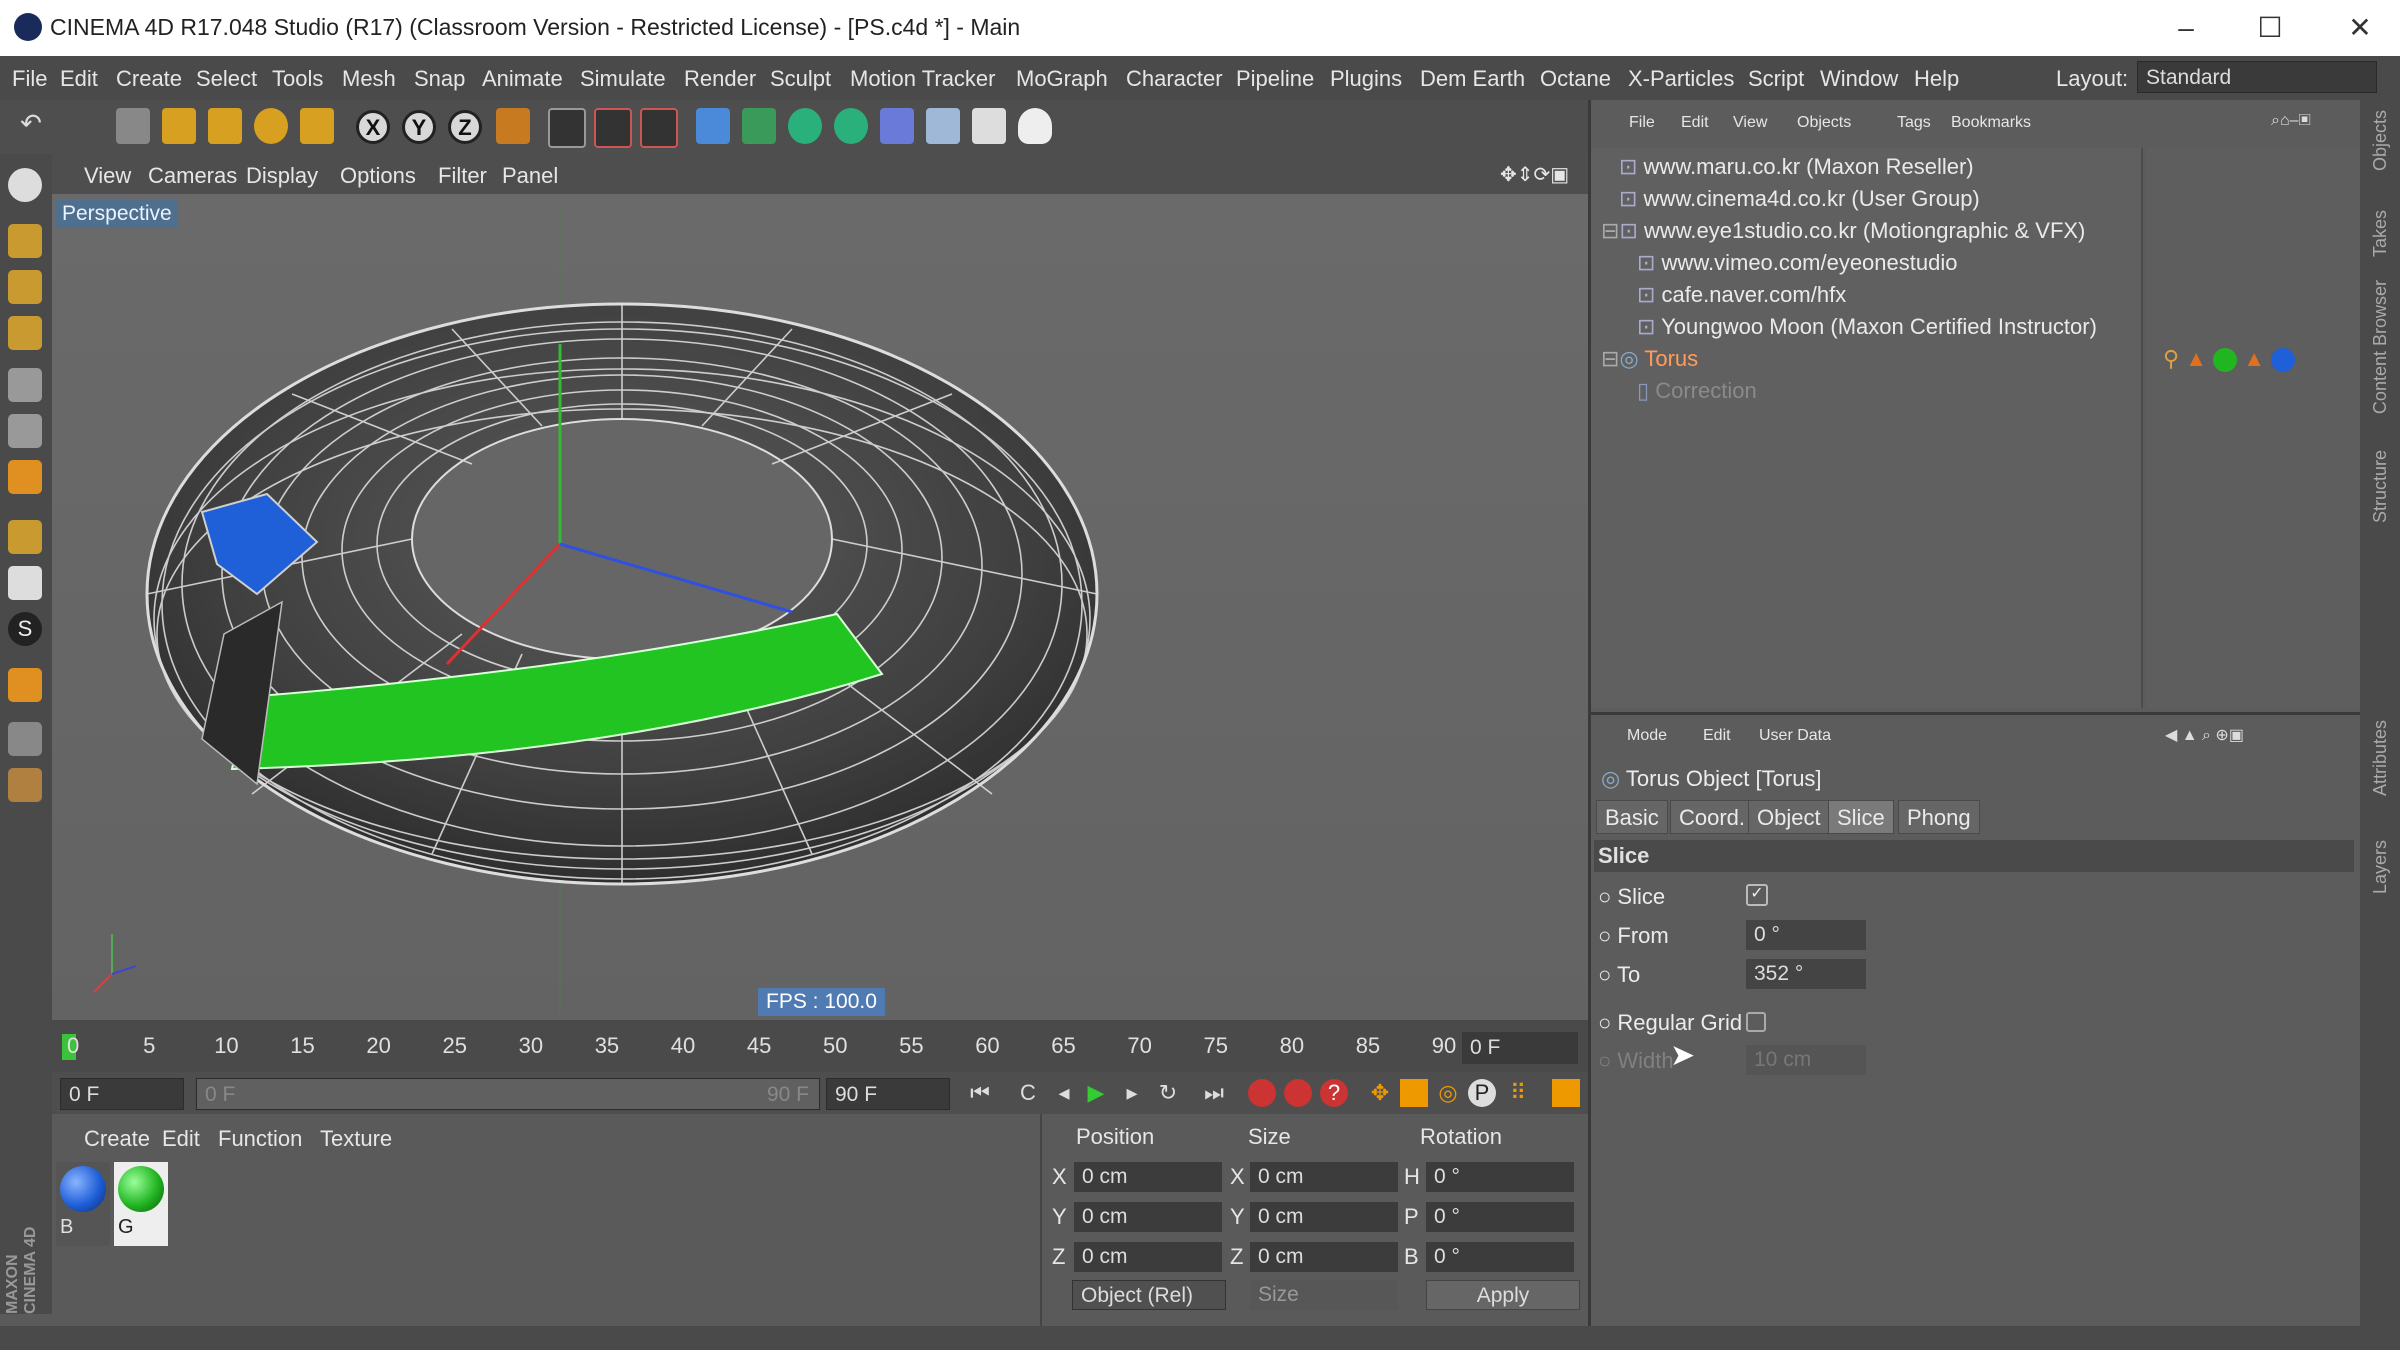 The height and width of the screenshot is (1350, 2400). What do you see at coordinates (1824, 123) in the screenshot?
I see `objects-menu-objects: Objects` at bounding box center [1824, 123].